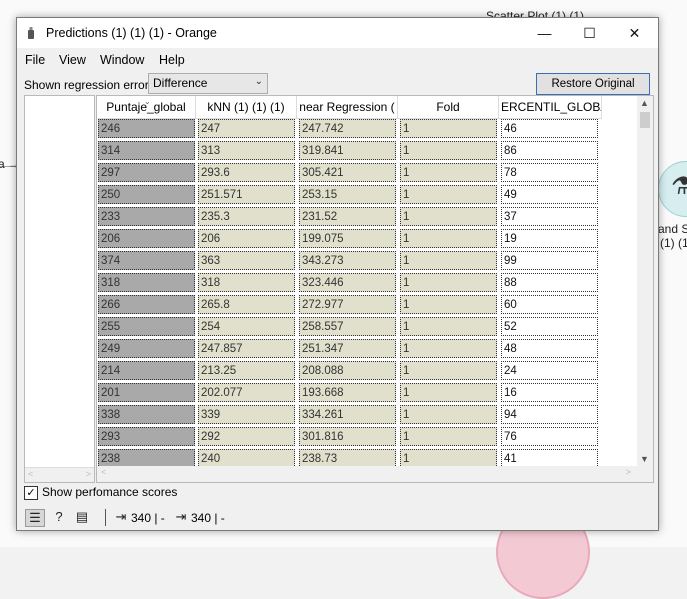 Image resolution: width=687 pixels, height=599 pixels. What do you see at coordinates (549, 392) in the screenshot?
I see `table-cell: 16` at bounding box center [549, 392].